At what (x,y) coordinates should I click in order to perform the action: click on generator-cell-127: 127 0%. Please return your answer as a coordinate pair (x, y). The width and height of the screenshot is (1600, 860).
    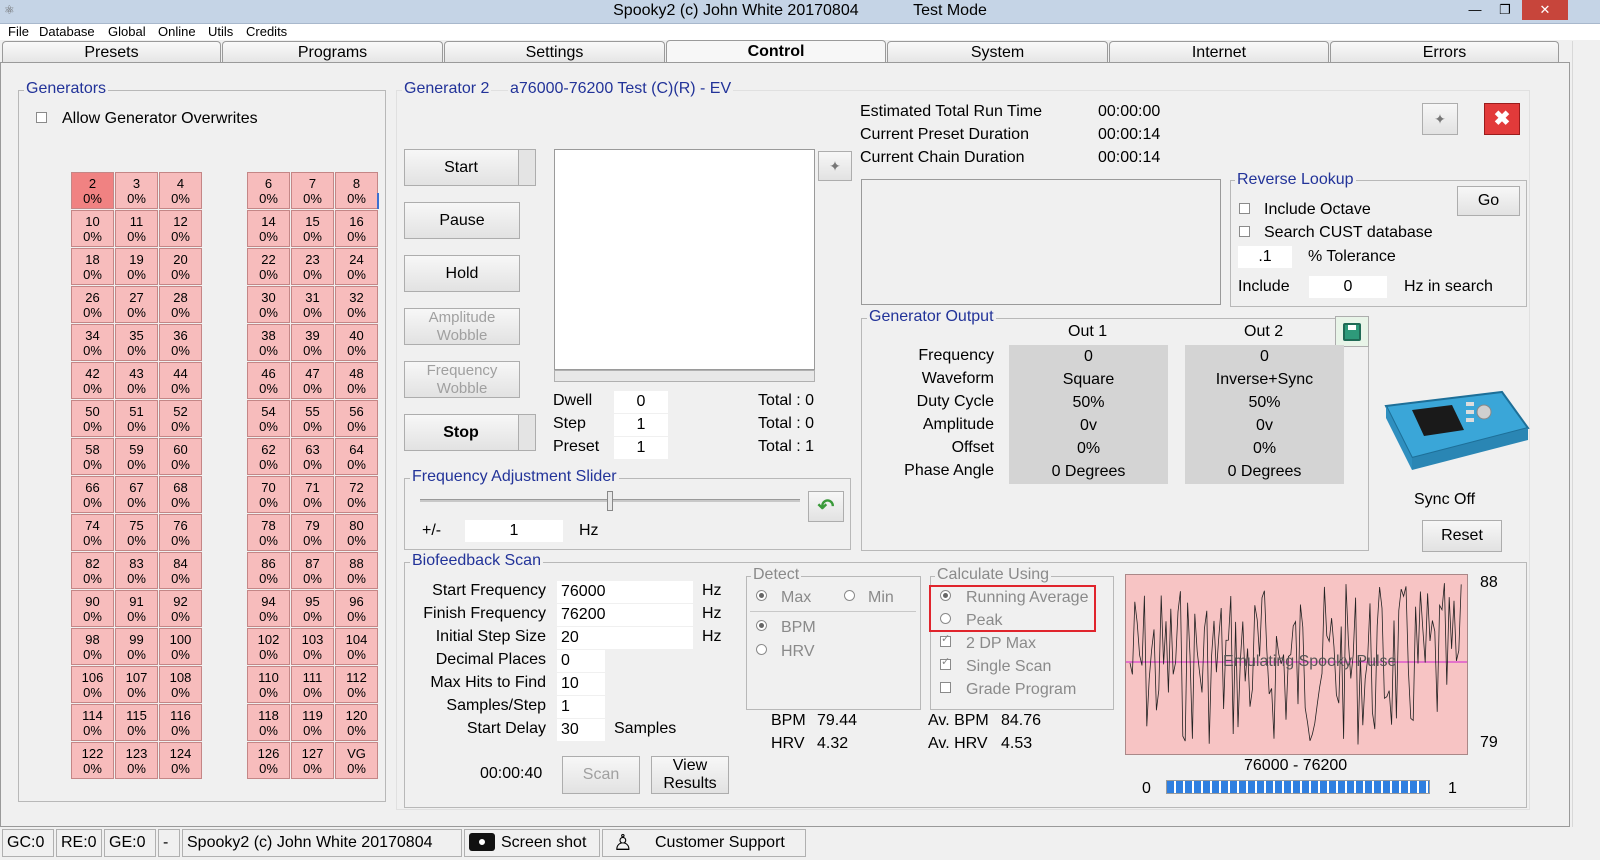
    Looking at the image, I should click on (312, 760).